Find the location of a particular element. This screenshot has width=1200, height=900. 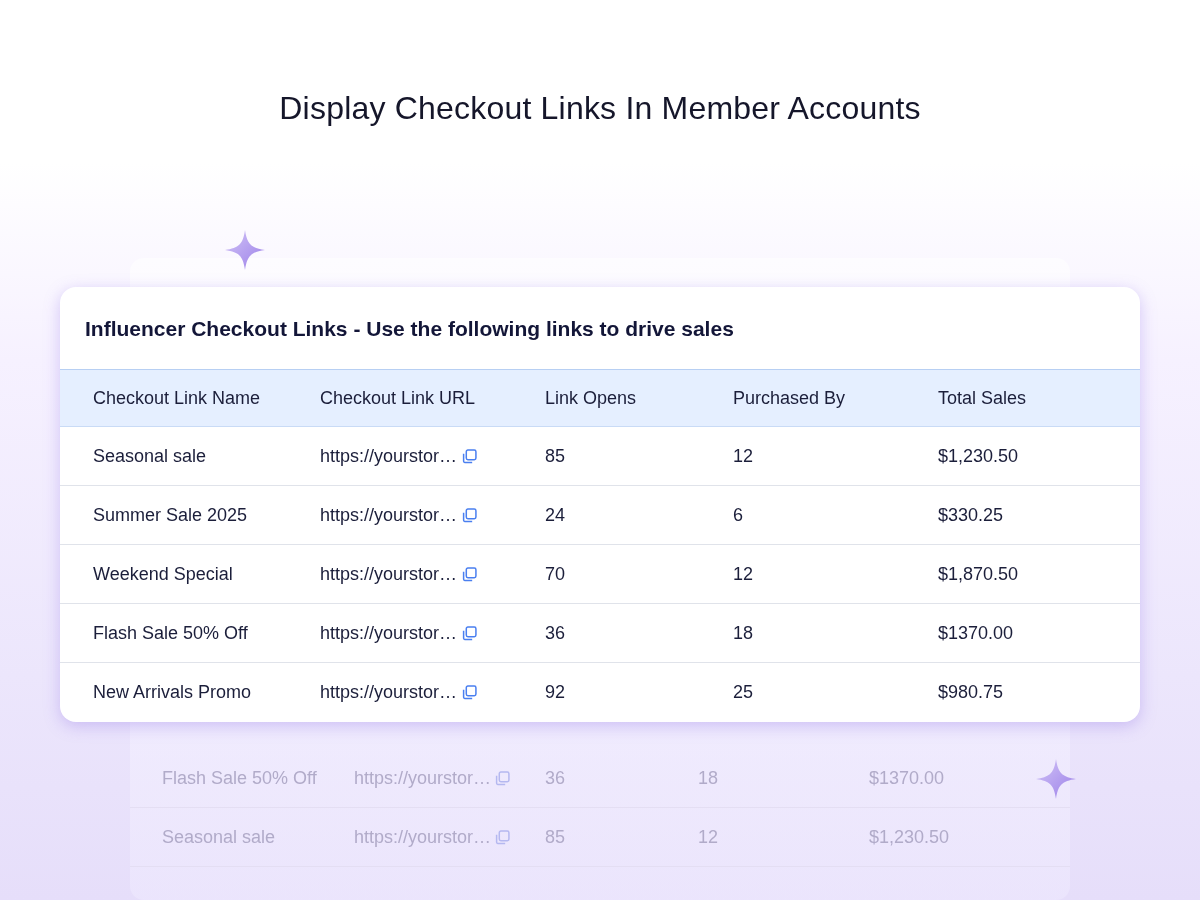

table-cell-text: 70 is located at coordinates (556, 574).